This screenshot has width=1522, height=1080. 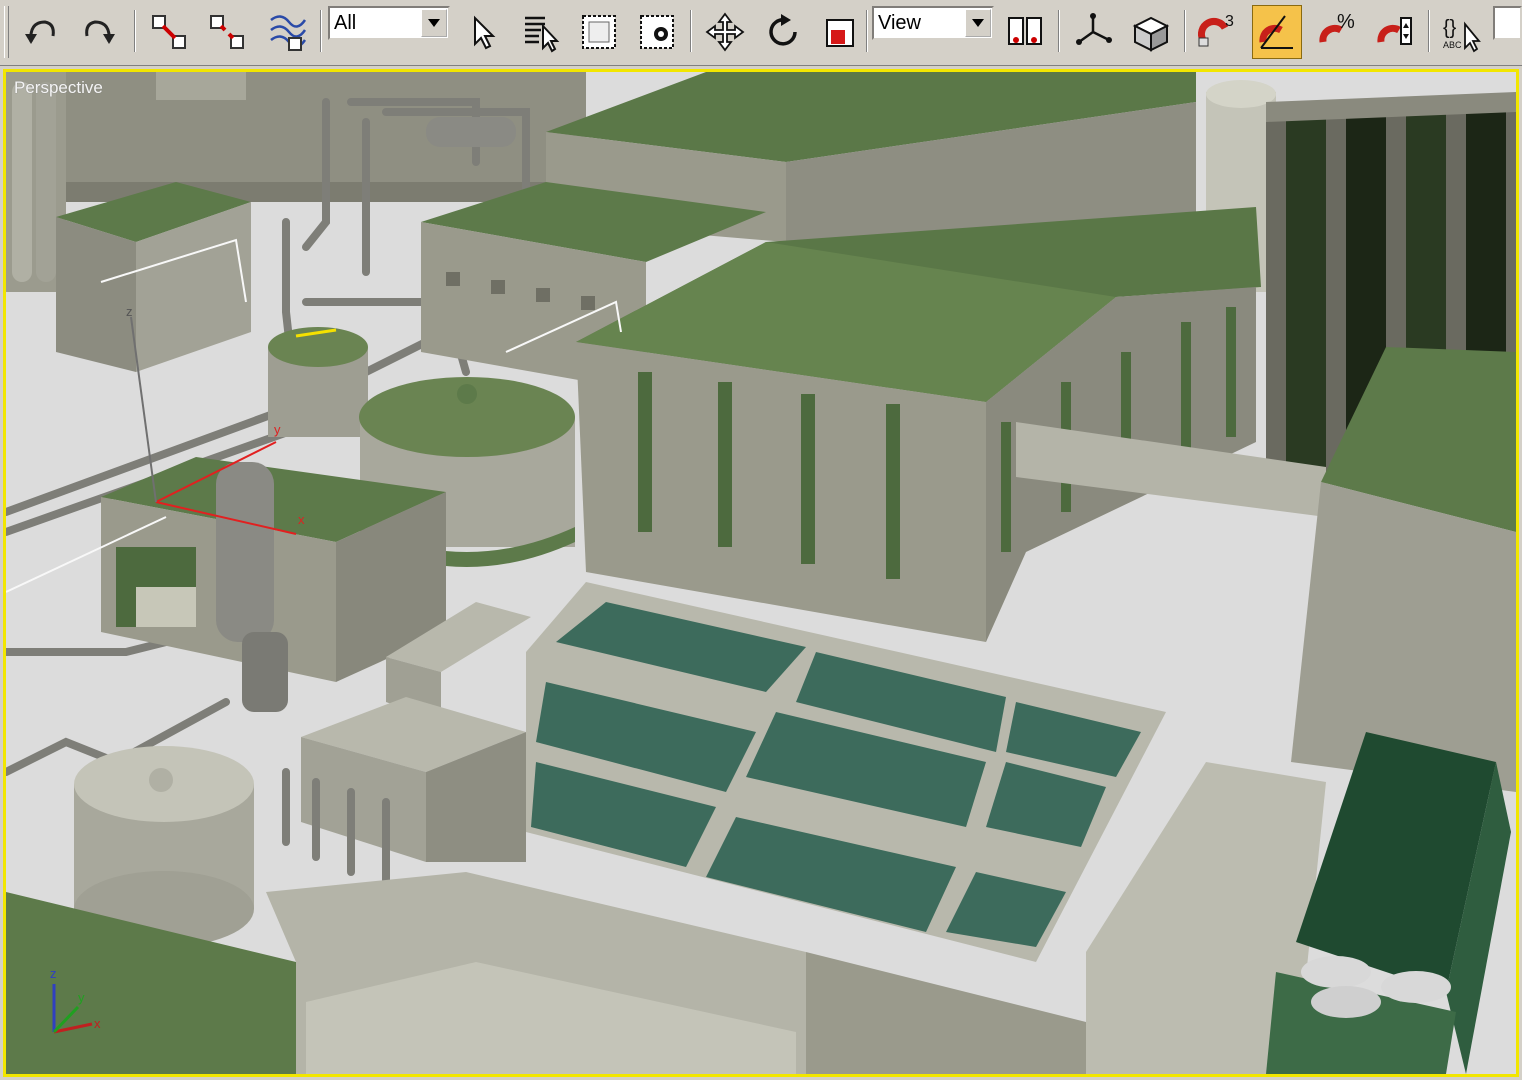 I want to click on select-and-scale-button, so click(x=841, y=32).